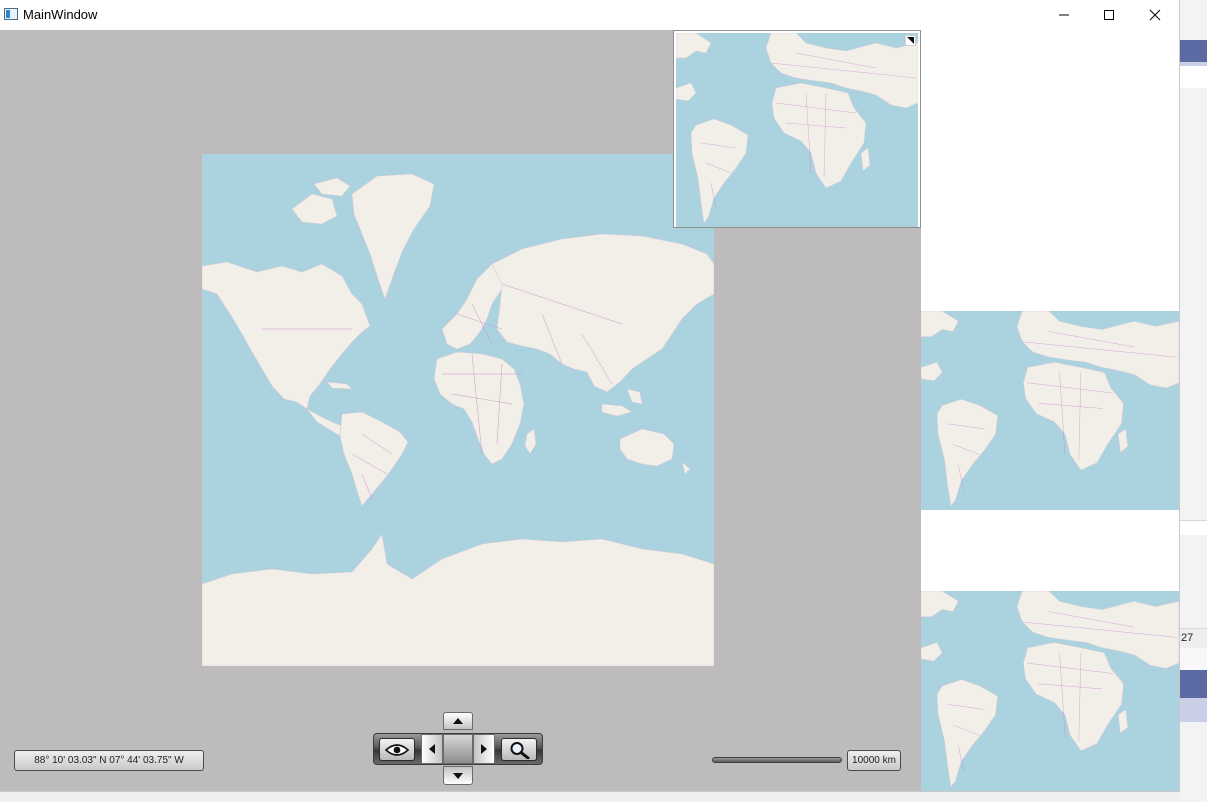  I want to click on overview-map, so click(797, 130).